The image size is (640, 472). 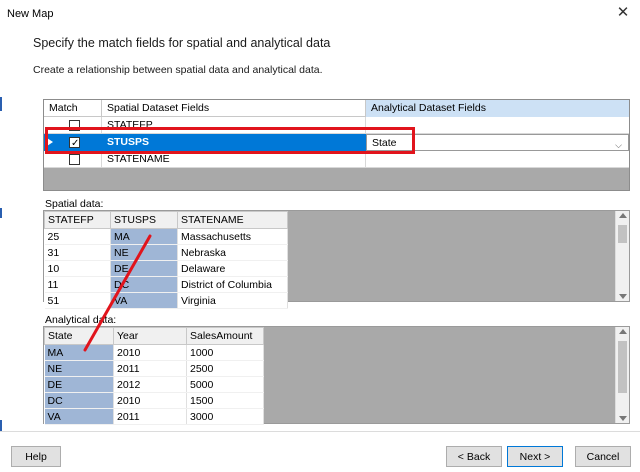 What do you see at coordinates (234, 108) in the screenshot?
I see `column-header-spatial-fields: Spatial Dataset Fields` at bounding box center [234, 108].